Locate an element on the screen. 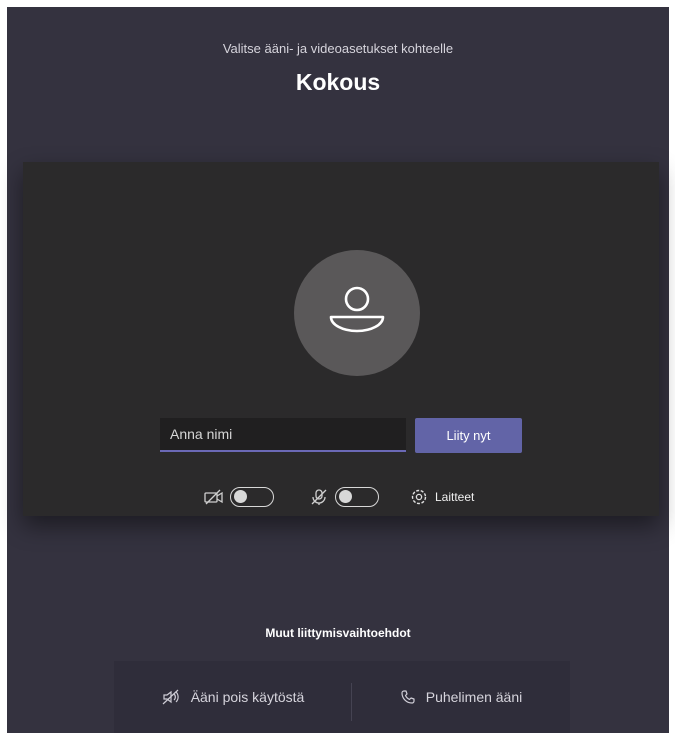 The height and width of the screenshot is (733, 675). audio-off-label: Ääni pois käytöstä is located at coordinates (247, 697).